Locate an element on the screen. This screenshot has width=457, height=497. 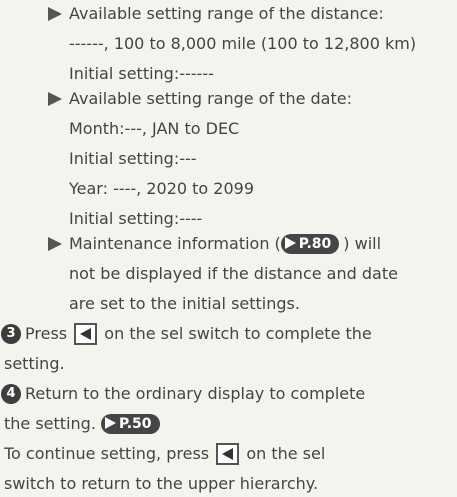
maintenance-note-line-1: Maintenance information ( P.80 ) will is located at coordinates (225, 244).